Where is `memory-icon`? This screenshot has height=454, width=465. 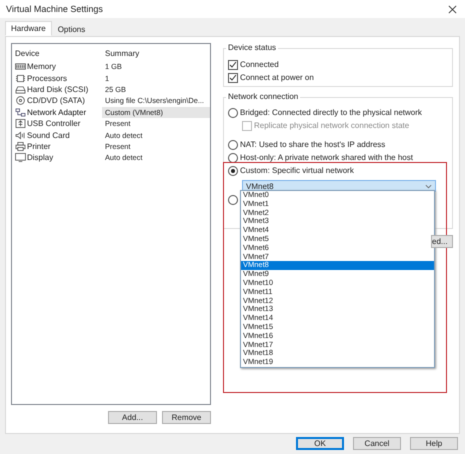
memory-icon is located at coordinates (20, 67).